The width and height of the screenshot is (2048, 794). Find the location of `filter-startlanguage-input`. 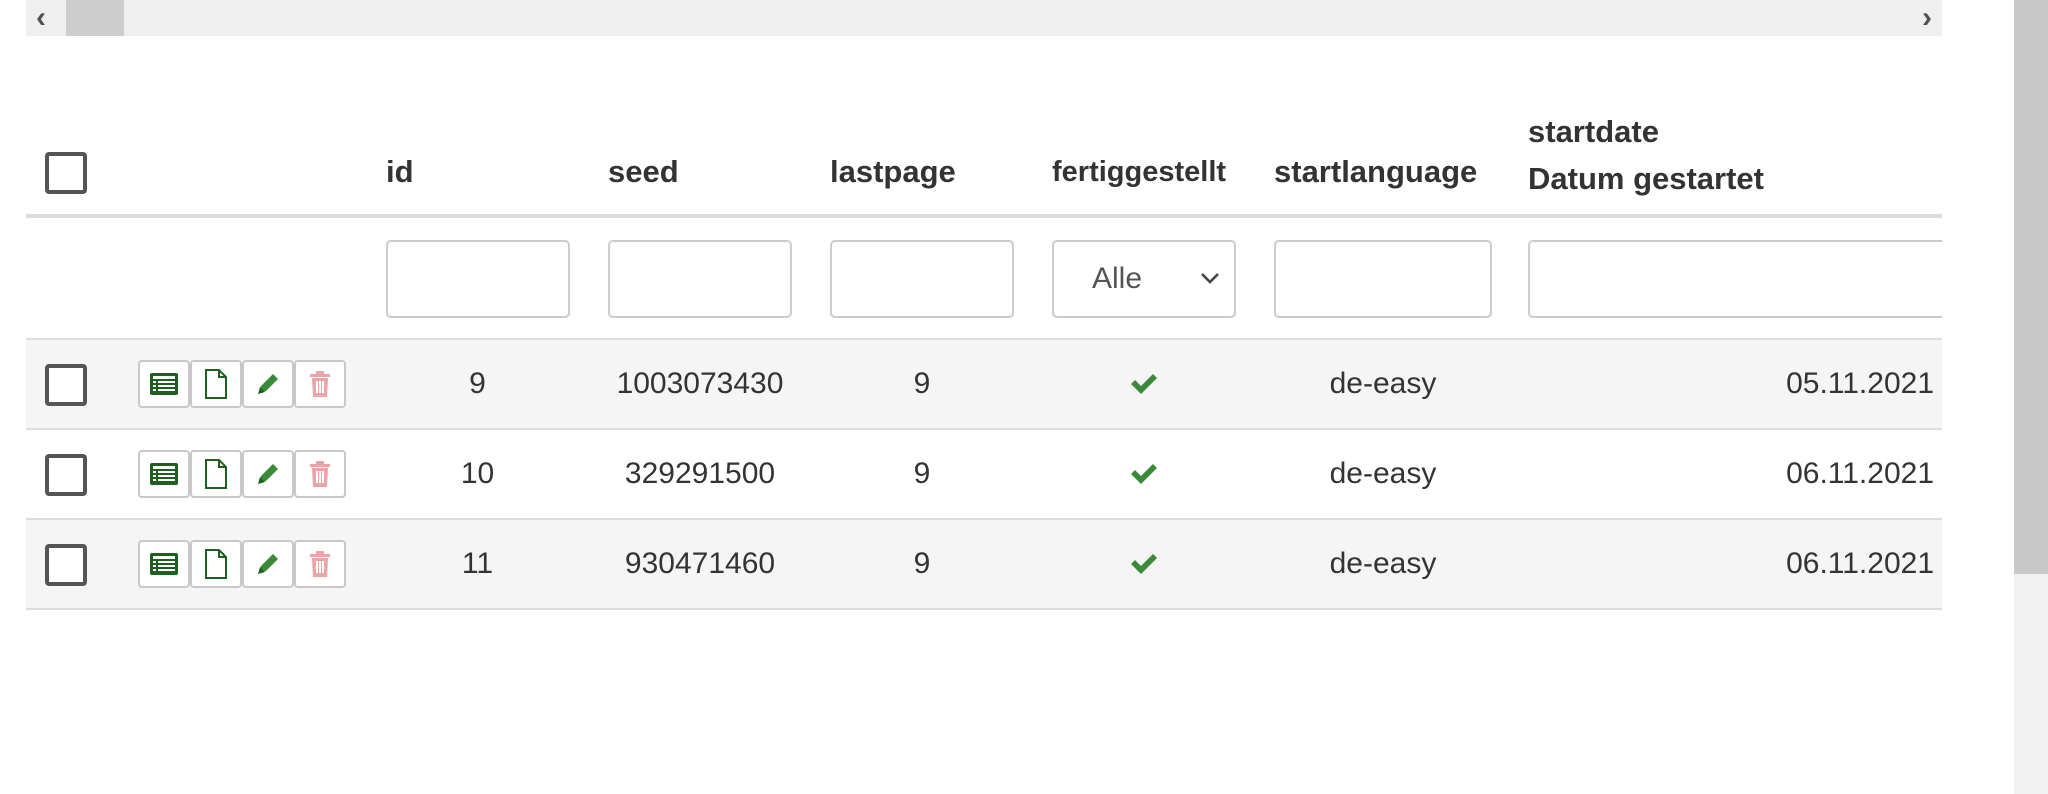

filter-startlanguage-input is located at coordinates (1383, 279).